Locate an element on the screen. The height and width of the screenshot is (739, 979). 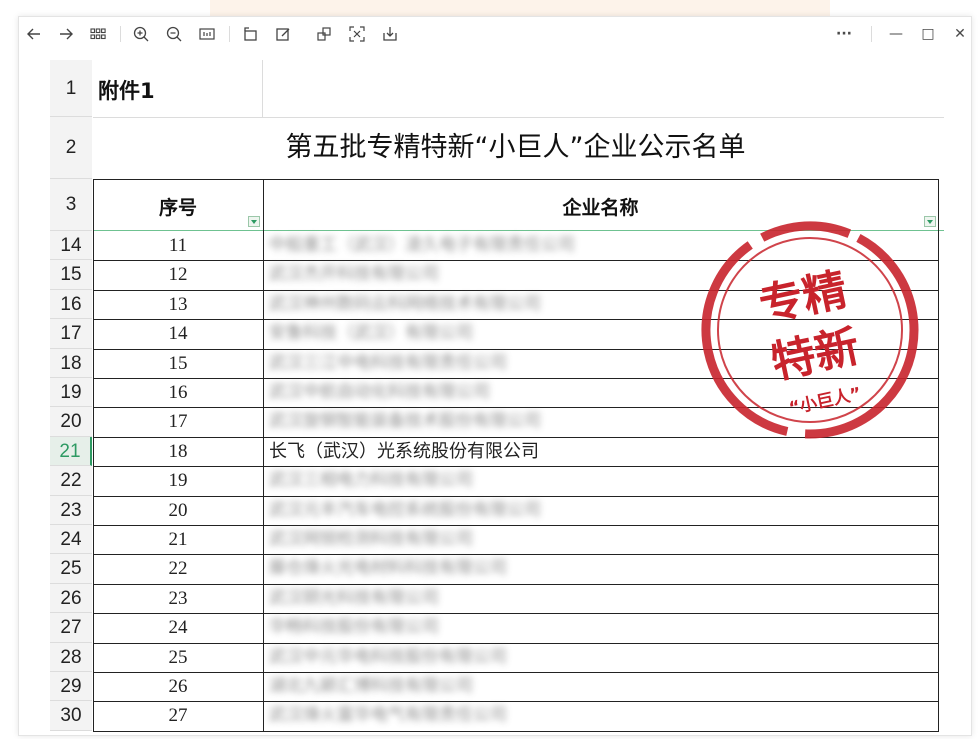
row-header: 3 is located at coordinates (71, 205).